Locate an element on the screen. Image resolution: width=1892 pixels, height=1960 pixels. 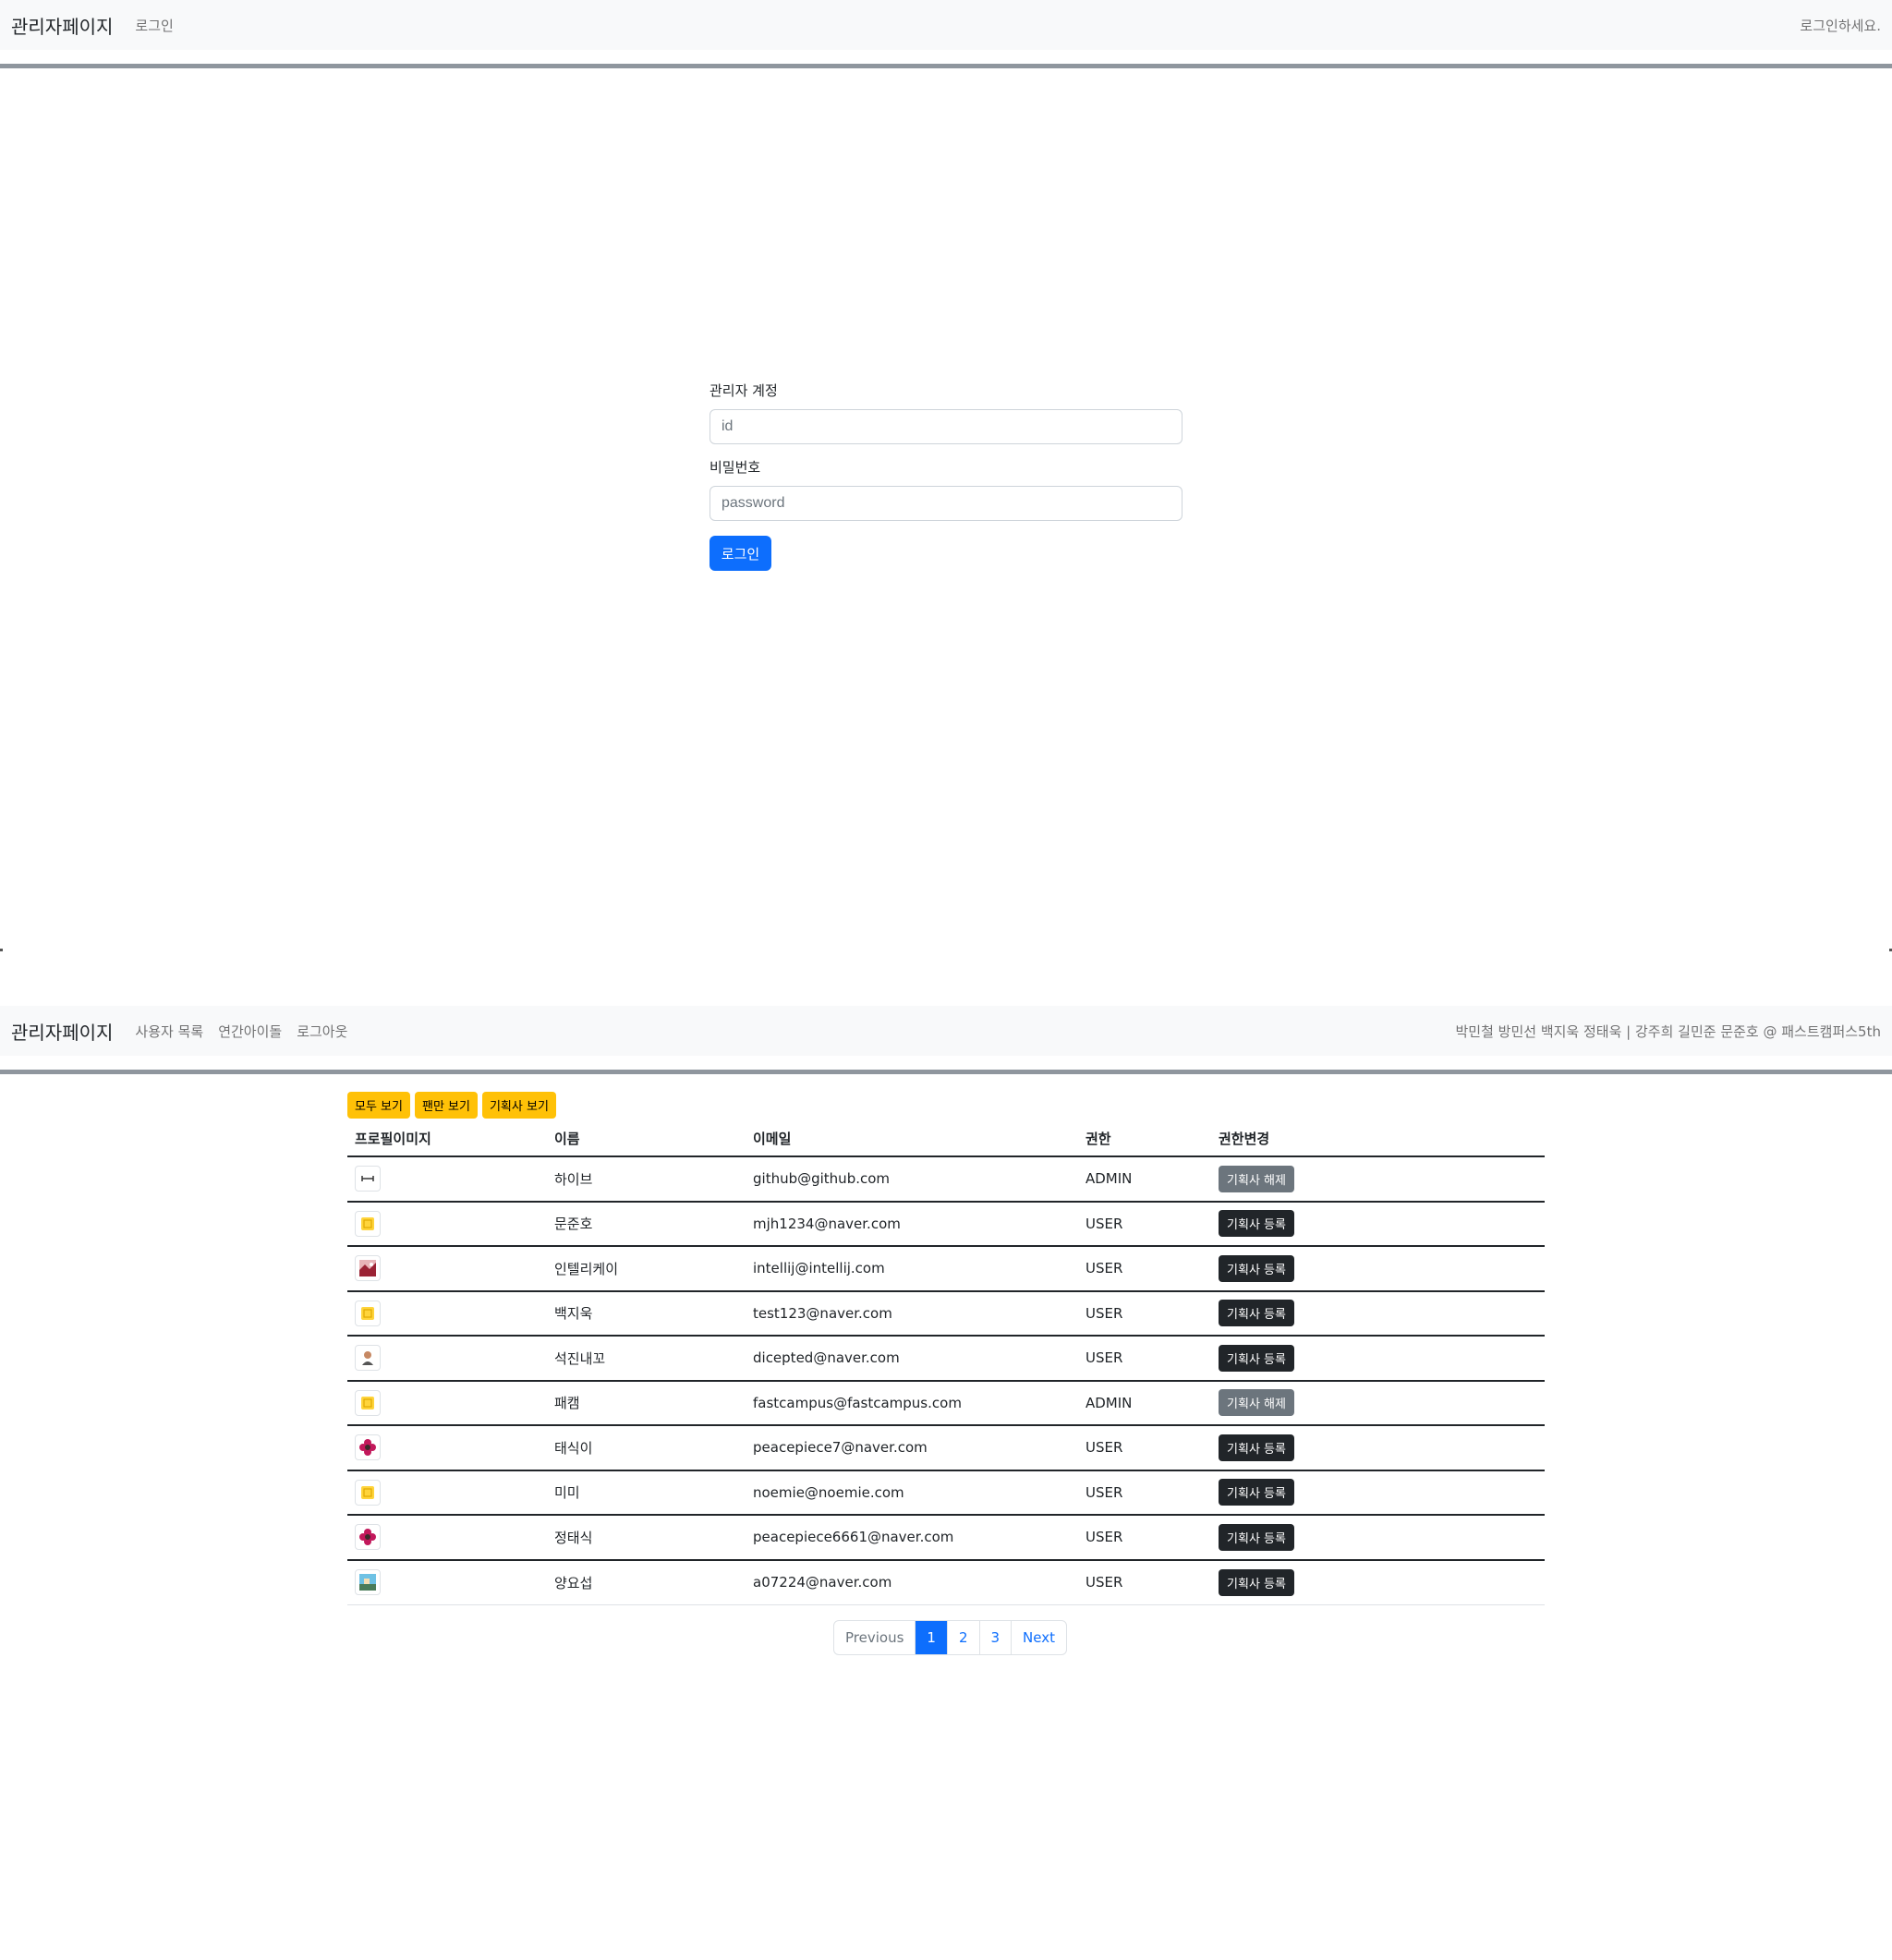
pagination-previous: Previous is located at coordinates (875, 1637).